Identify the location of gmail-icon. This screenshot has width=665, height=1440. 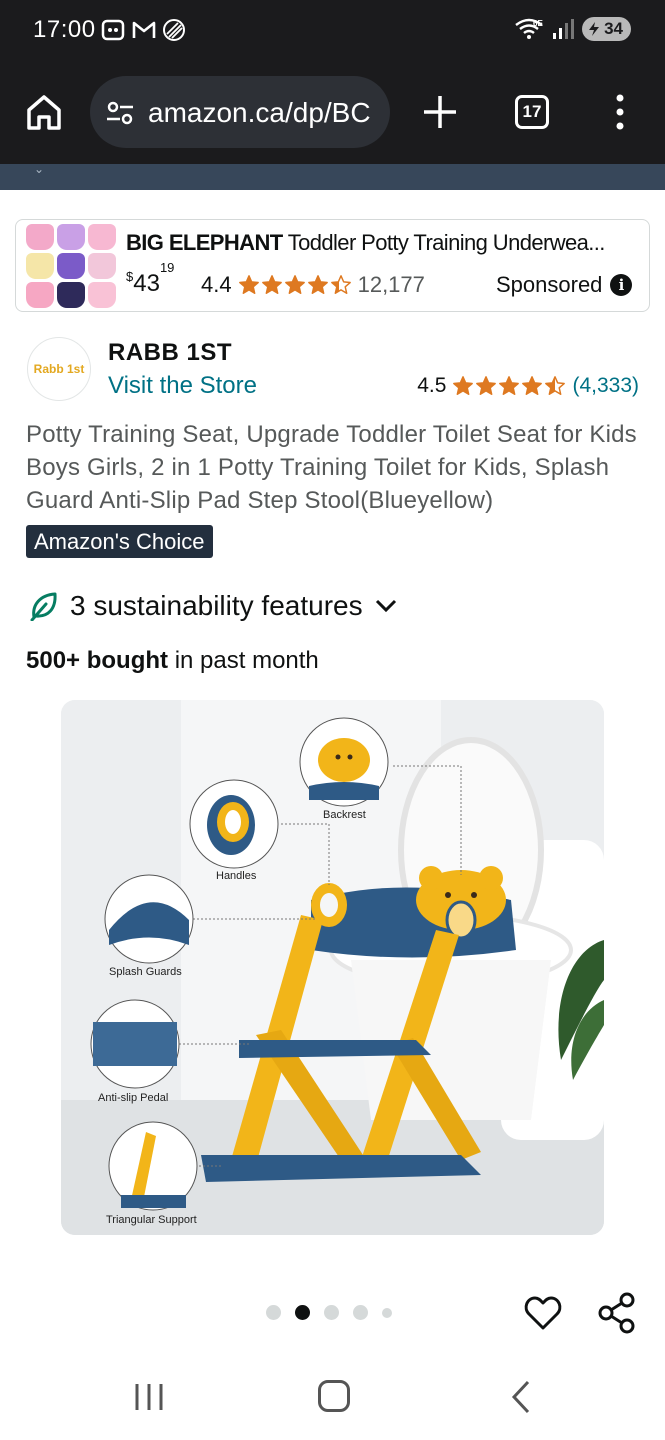
(144, 29).